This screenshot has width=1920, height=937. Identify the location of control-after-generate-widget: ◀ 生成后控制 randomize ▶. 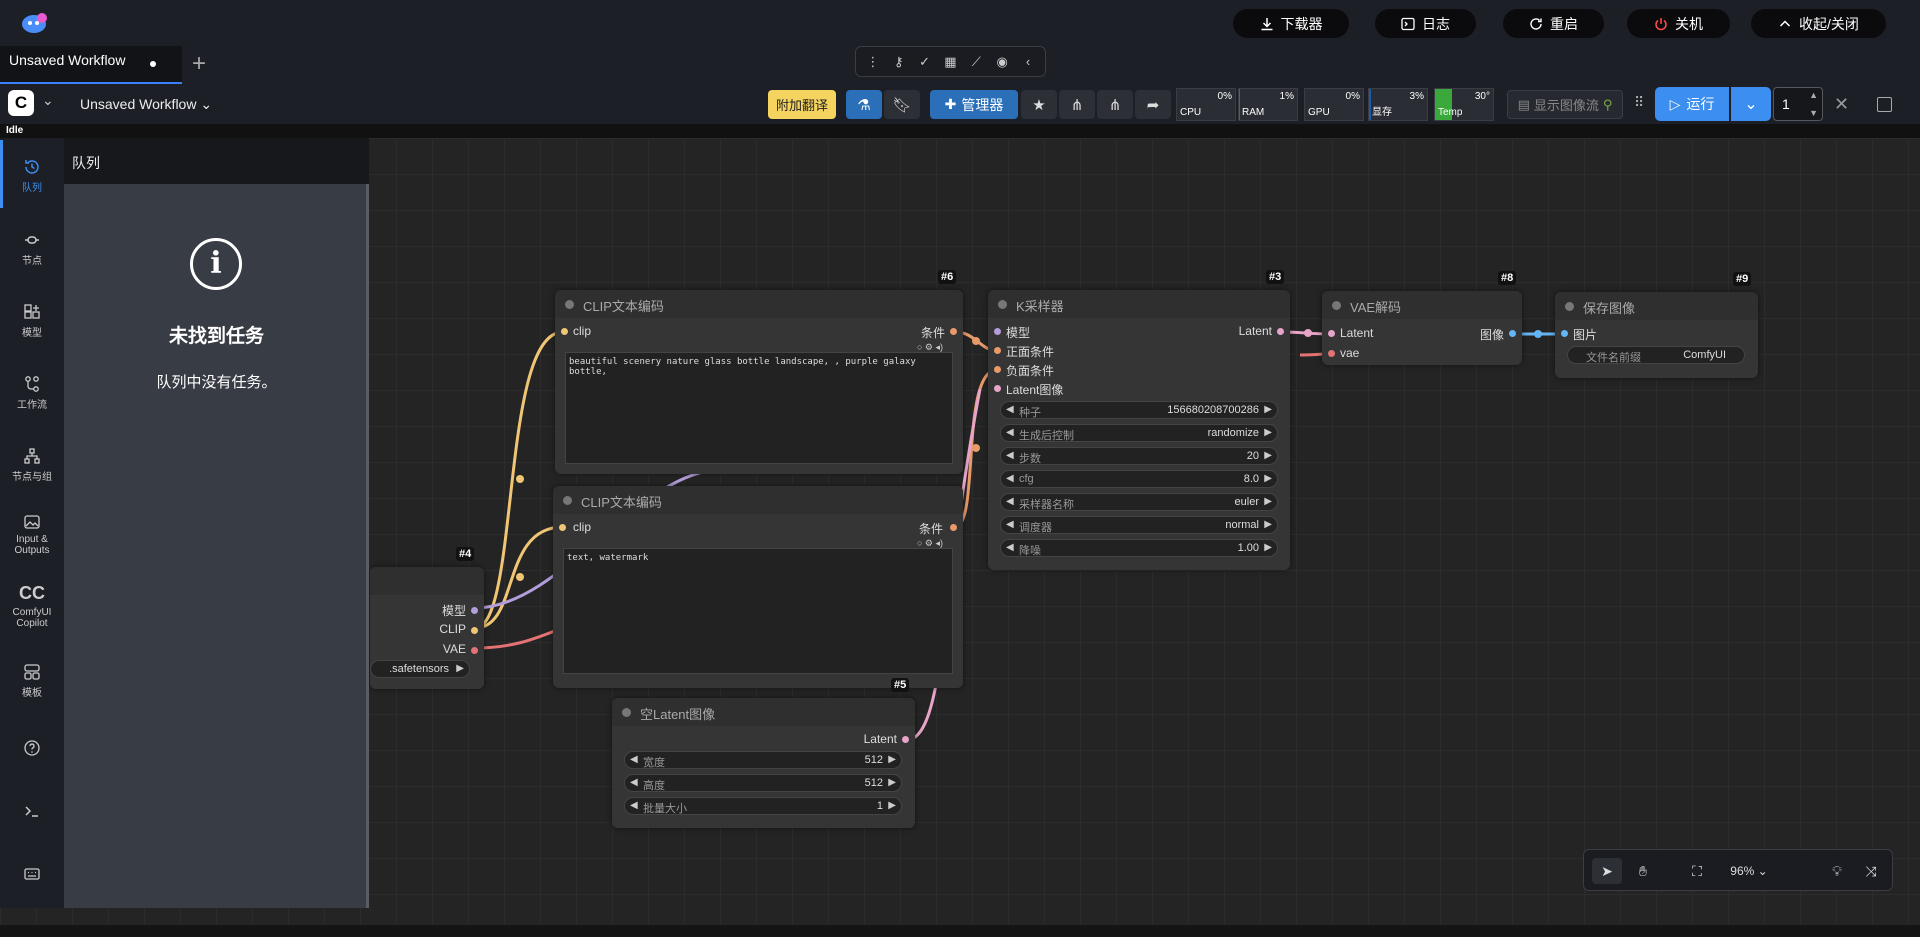
(1139, 433).